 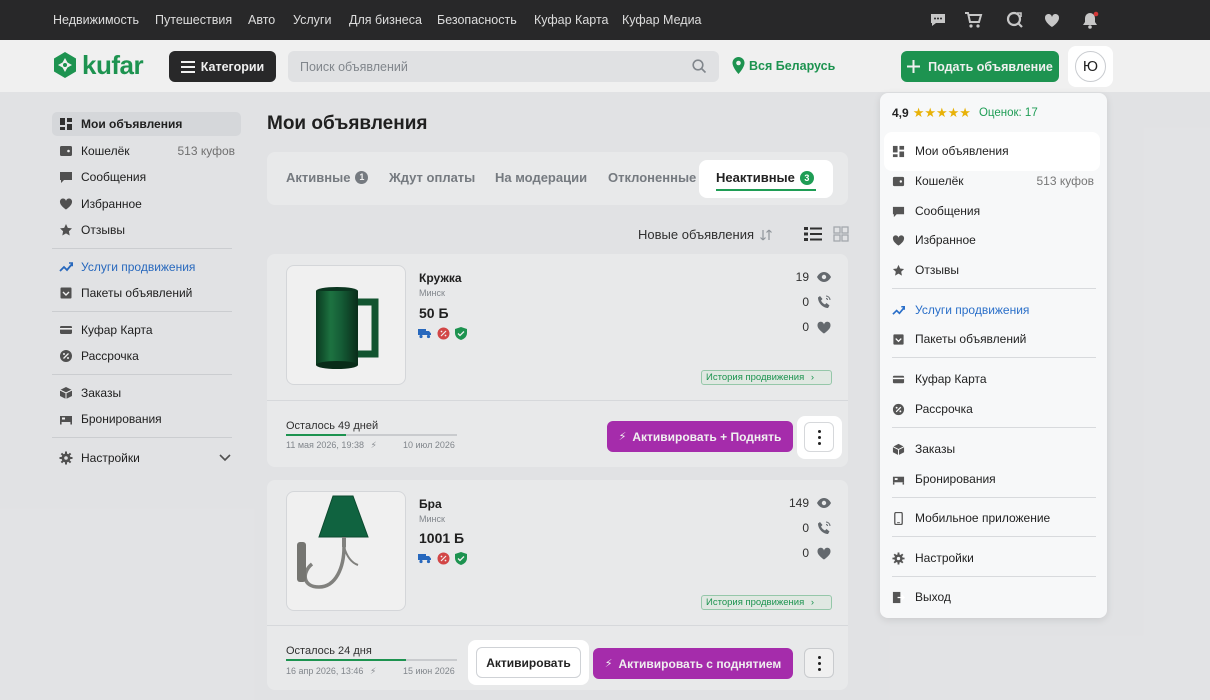 What do you see at coordinates (802, 277) in the screenshot?
I see `views-count: 19` at bounding box center [802, 277].